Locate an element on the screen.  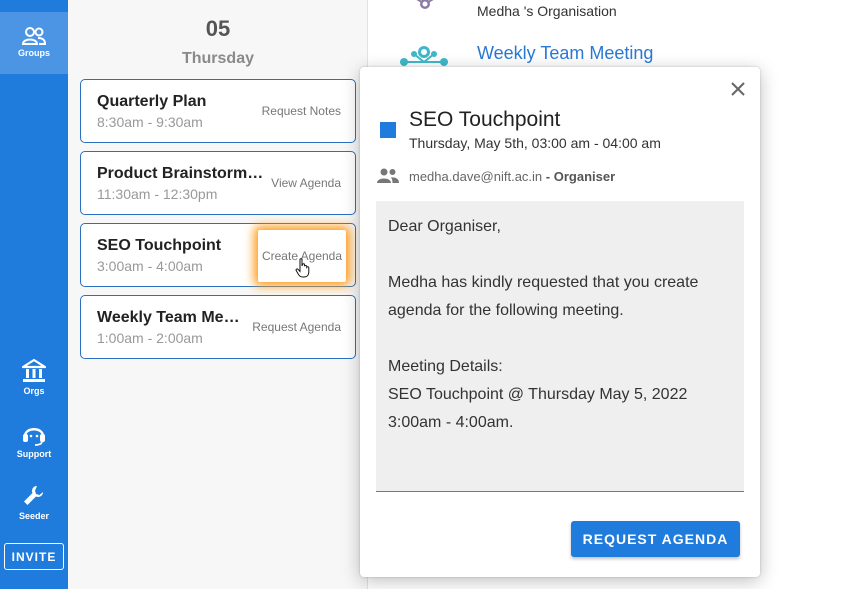
view-agenda-link: View Agenda is located at coordinates (306, 183).